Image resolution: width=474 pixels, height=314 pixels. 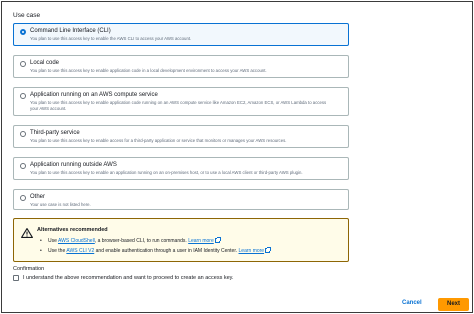 What do you see at coordinates (140, 241) in the screenshot?
I see `alert-text: , a browser-based CLI, to run commands.` at bounding box center [140, 241].